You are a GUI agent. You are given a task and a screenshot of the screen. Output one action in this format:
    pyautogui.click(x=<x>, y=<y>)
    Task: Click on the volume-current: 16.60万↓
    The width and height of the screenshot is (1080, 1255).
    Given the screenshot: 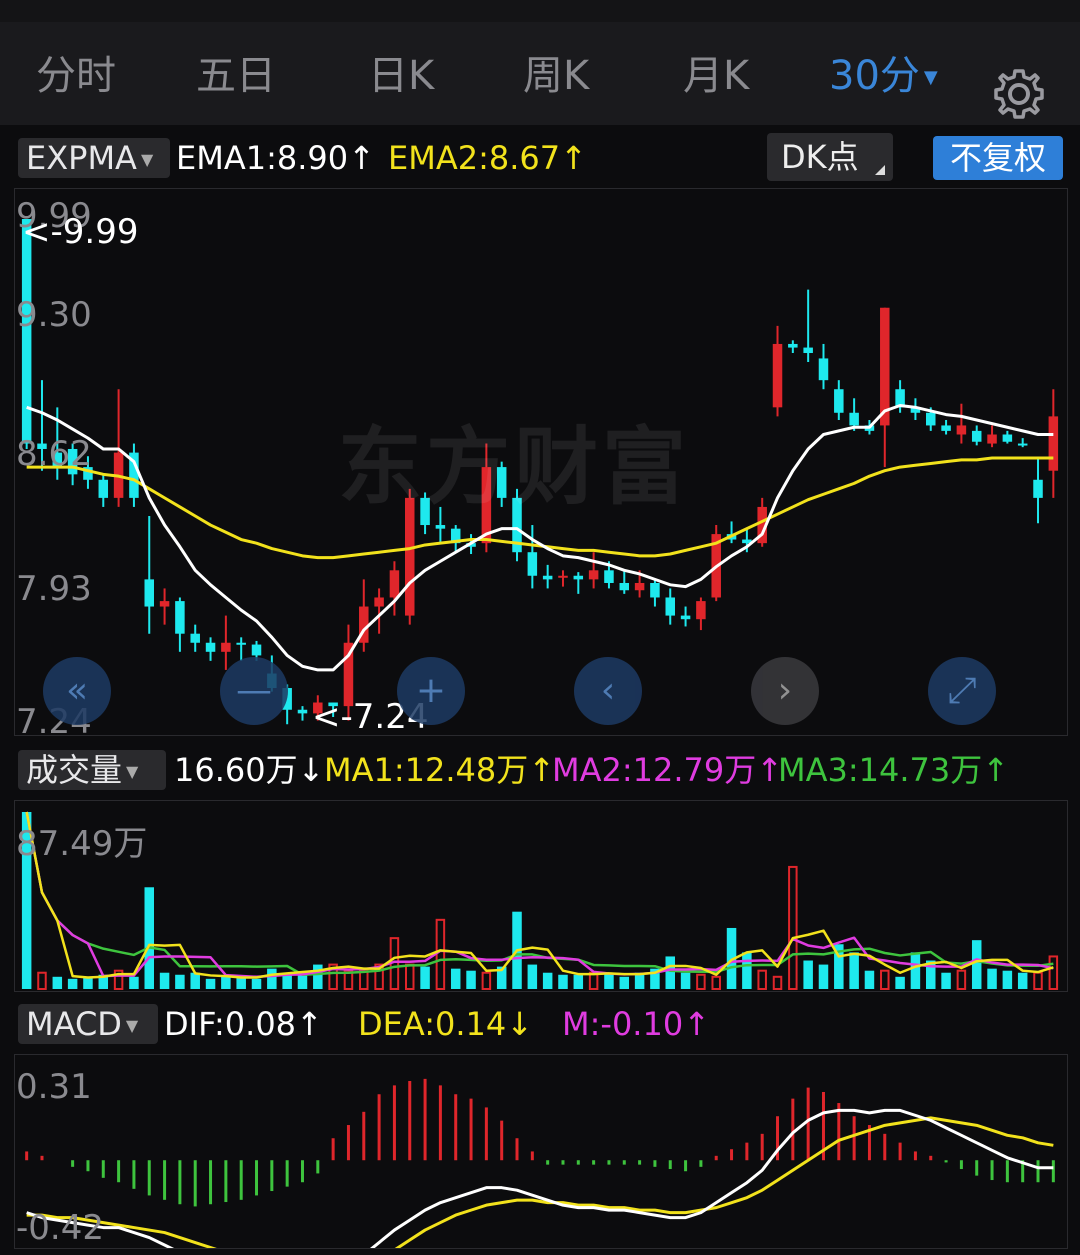 What is the action you would take?
    pyautogui.click(x=249, y=770)
    